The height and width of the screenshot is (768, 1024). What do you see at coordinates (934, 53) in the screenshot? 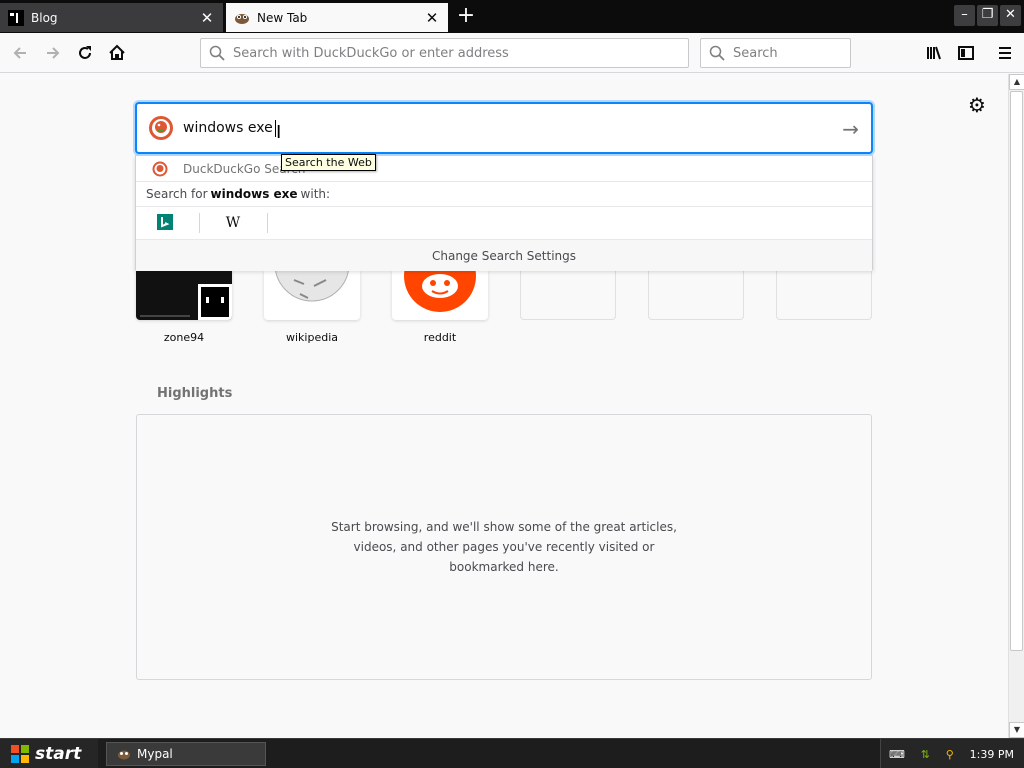
I see `library-button` at bounding box center [934, 53].